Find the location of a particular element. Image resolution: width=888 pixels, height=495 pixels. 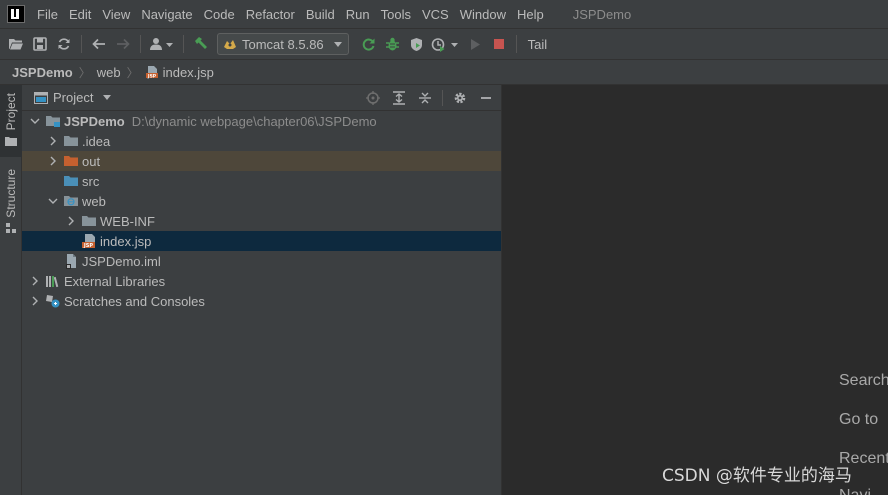

tab-project-label: Project is located at coordinates (11, 112).